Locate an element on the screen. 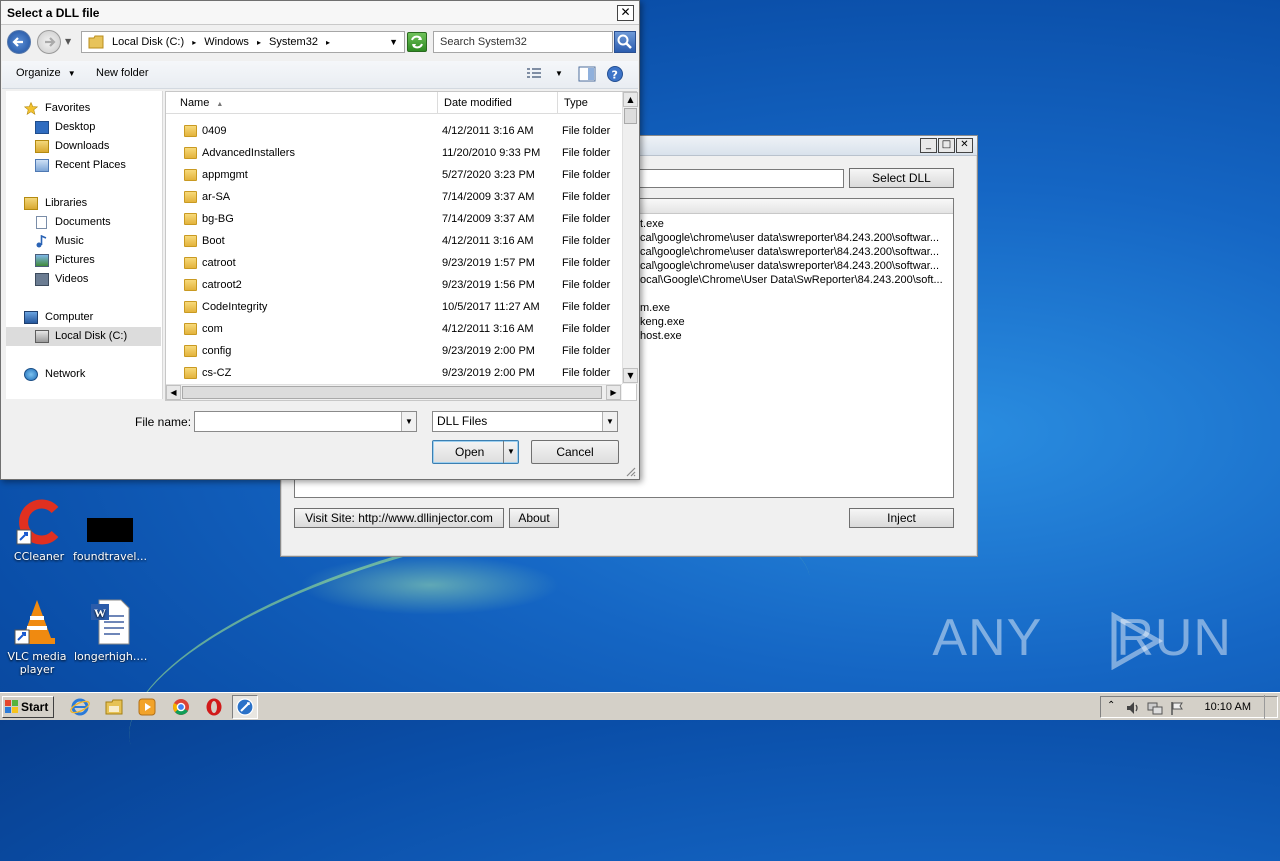  file-row: config 9/23/2019 2:00 PM File folder is located at coordinates (393, 351).